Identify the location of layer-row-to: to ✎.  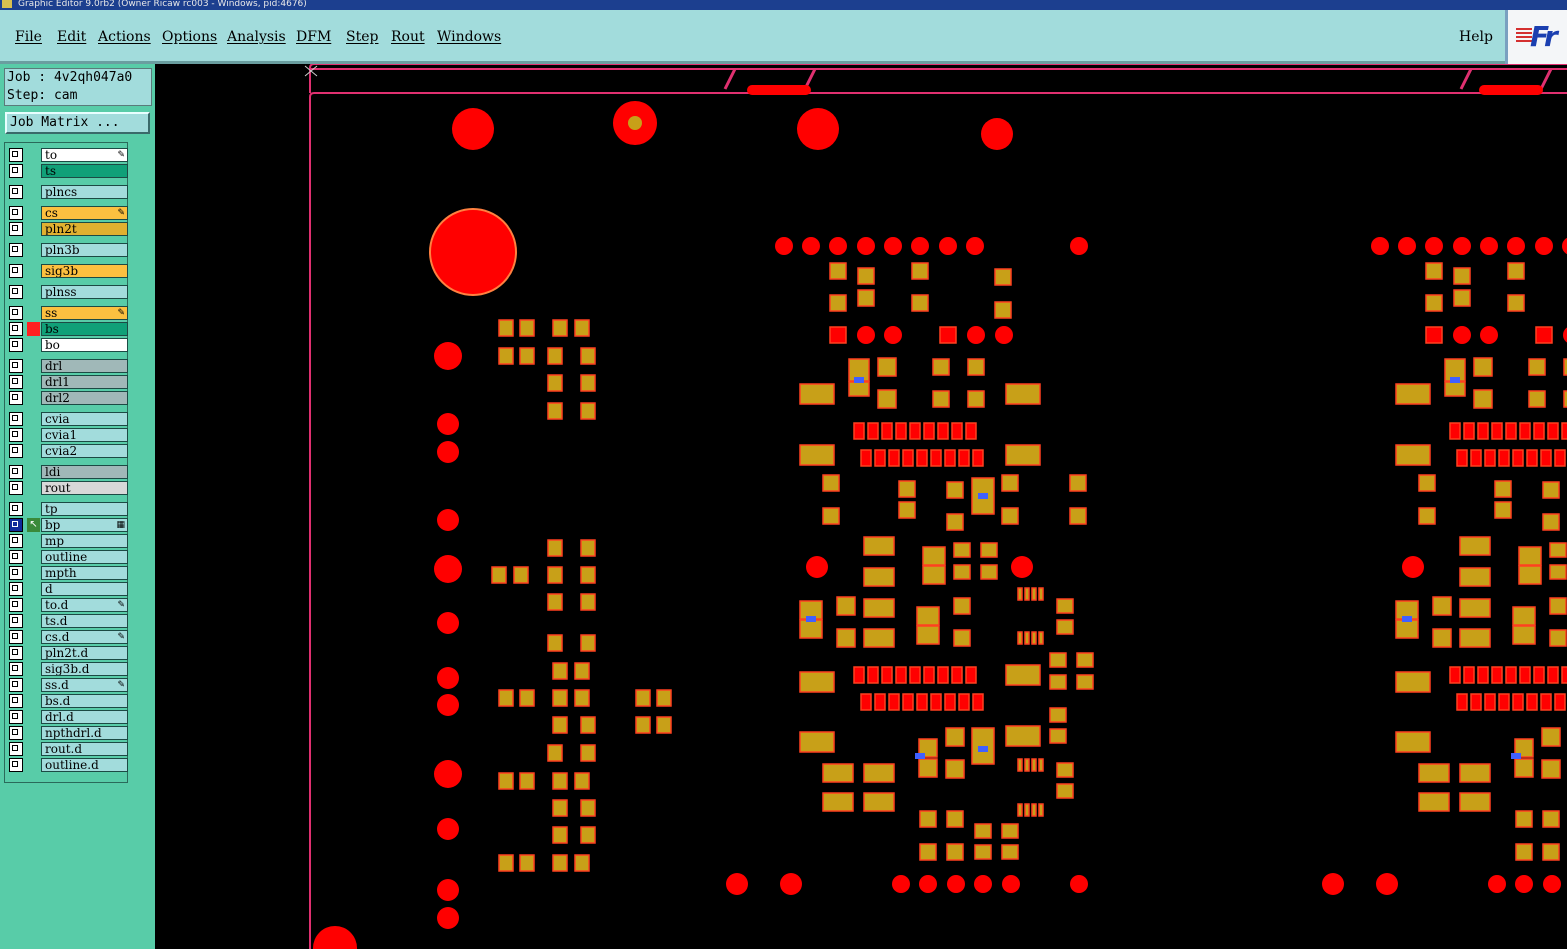
(68, 155).